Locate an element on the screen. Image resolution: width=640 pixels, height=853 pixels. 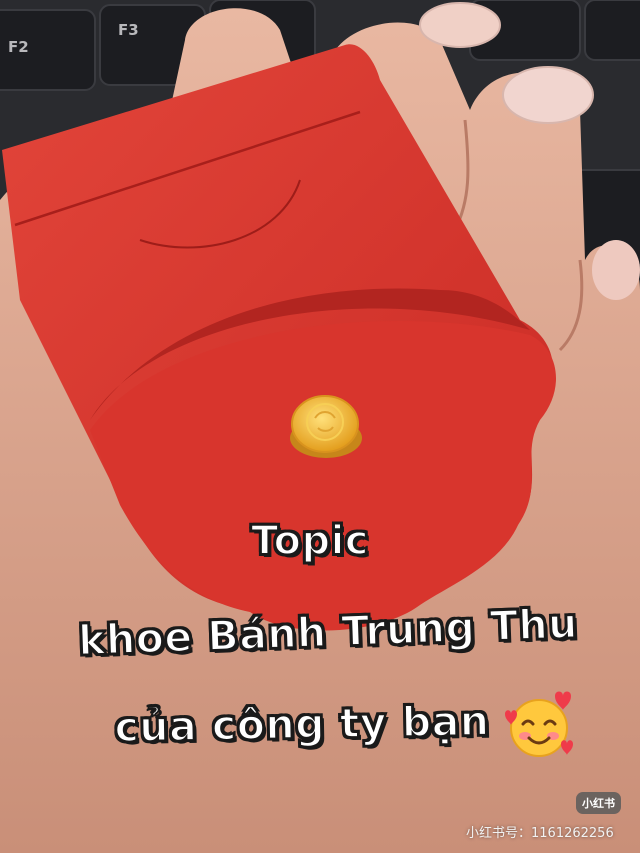
xiaohongshu-watermark-id: 小红书号：1161262256 is located at coordinates (540, 833).